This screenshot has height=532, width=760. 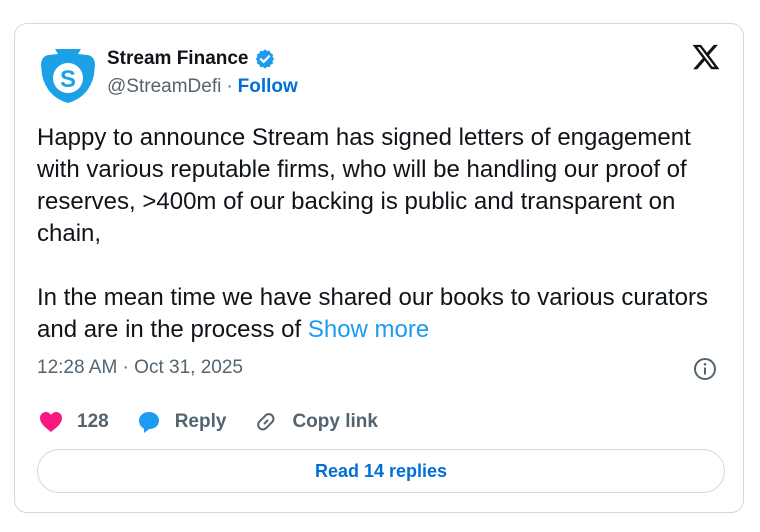 What do you see at coordinates (706, 57) in the screenshot?
I see `x-logo-icon` at bounding box center [706, 57].